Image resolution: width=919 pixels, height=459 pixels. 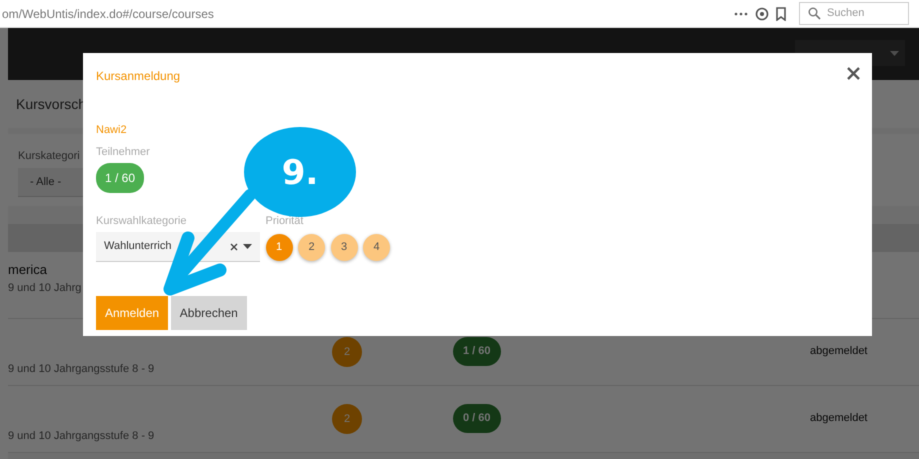 I want to click on filter-label: Kurskategori, so click(x=49, y=156).